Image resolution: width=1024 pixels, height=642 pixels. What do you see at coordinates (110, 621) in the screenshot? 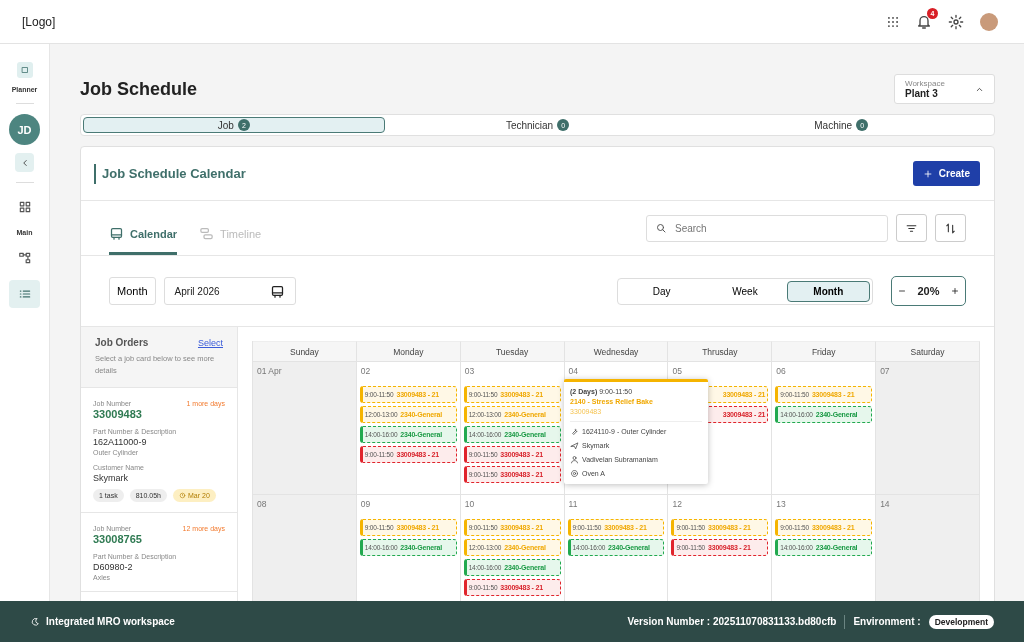
I see `app-name: Integrated MRO workspace` at bounding box center [110, 621].